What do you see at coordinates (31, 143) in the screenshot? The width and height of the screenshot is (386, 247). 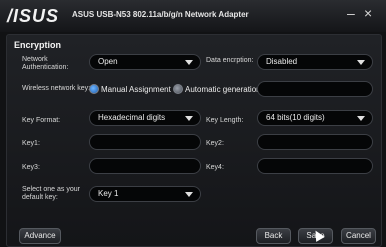 I see `key1-label: Key1:` at bounding box center [31, 143].